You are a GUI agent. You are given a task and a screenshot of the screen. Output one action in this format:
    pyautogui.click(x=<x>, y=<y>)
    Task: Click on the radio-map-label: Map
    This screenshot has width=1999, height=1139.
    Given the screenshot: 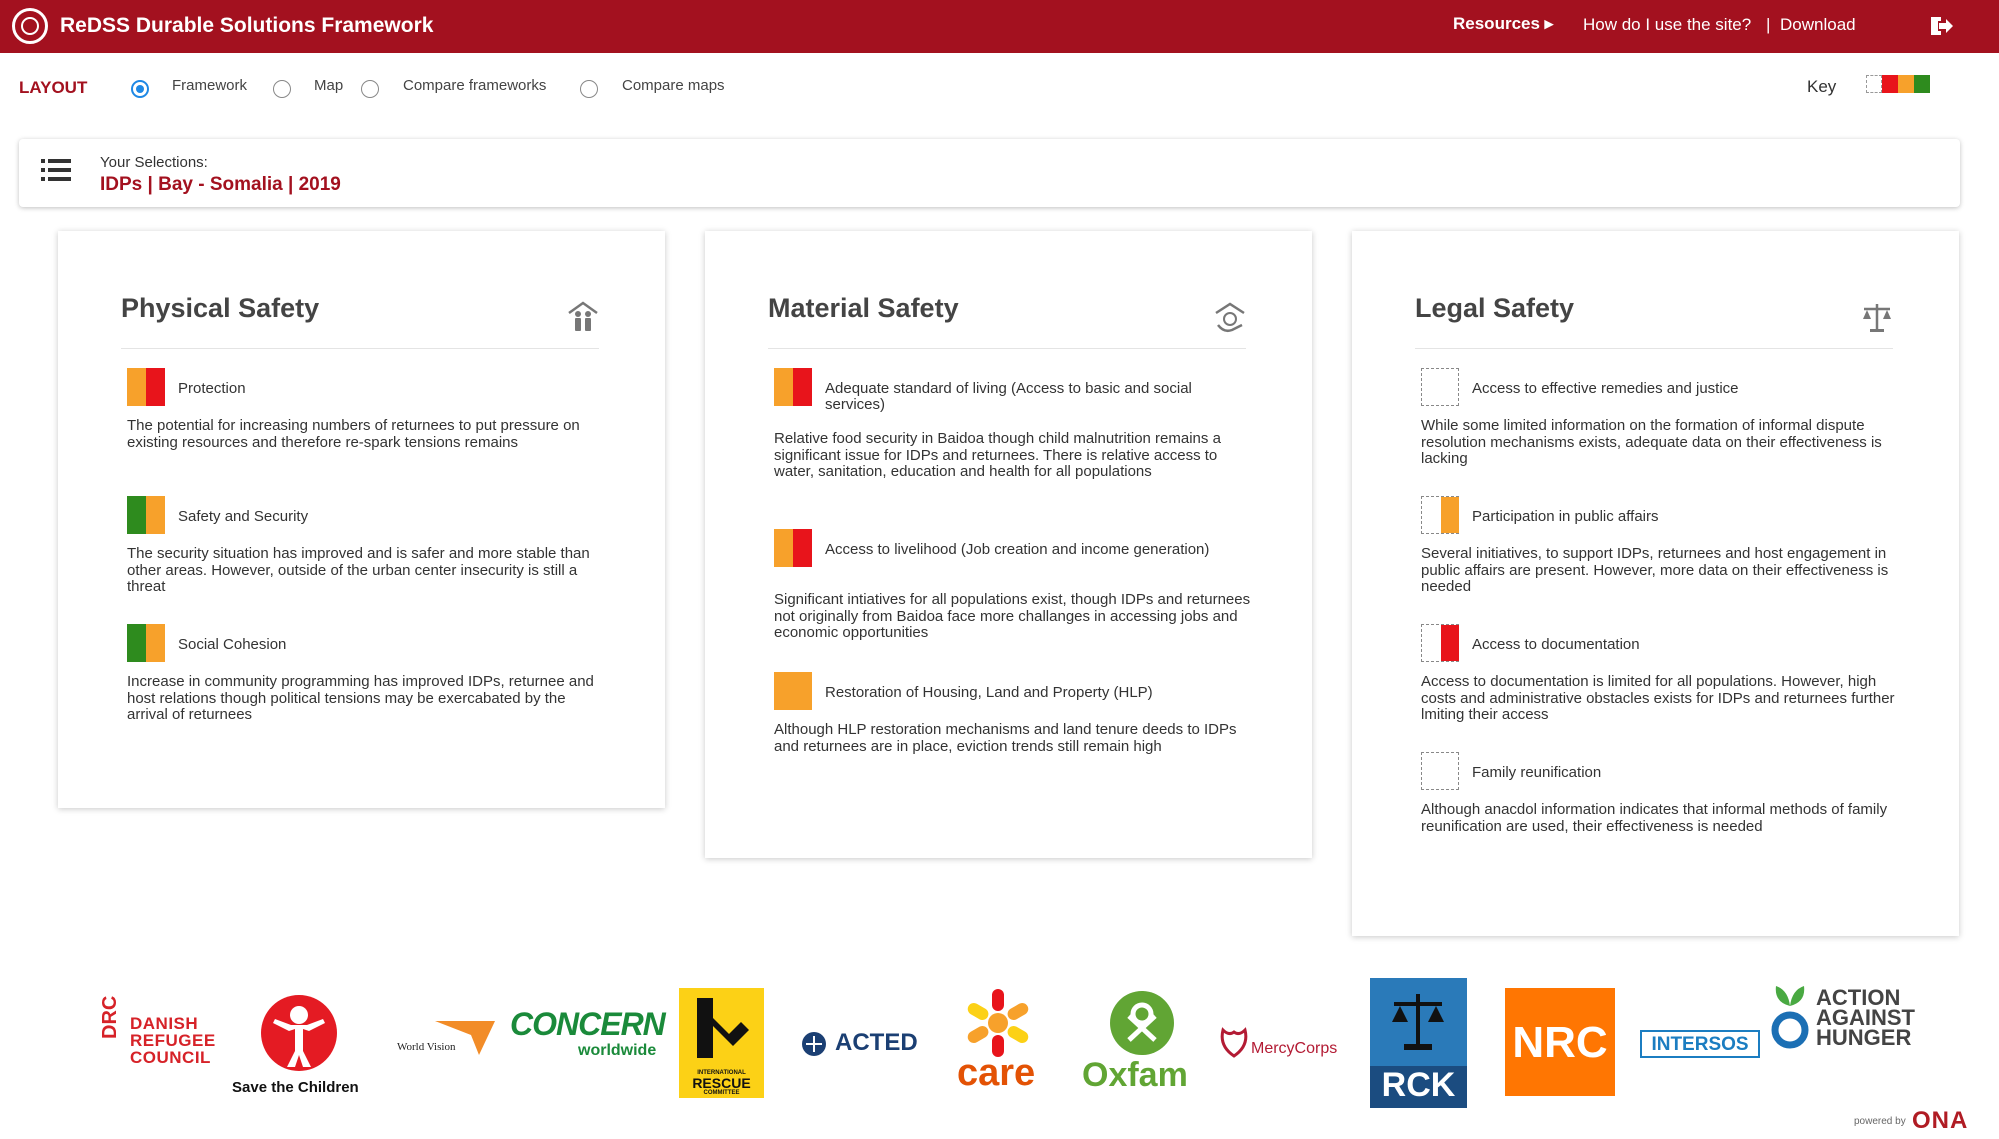 What is the action you would take?
    pyautogui.click(x=328, y=85)
    